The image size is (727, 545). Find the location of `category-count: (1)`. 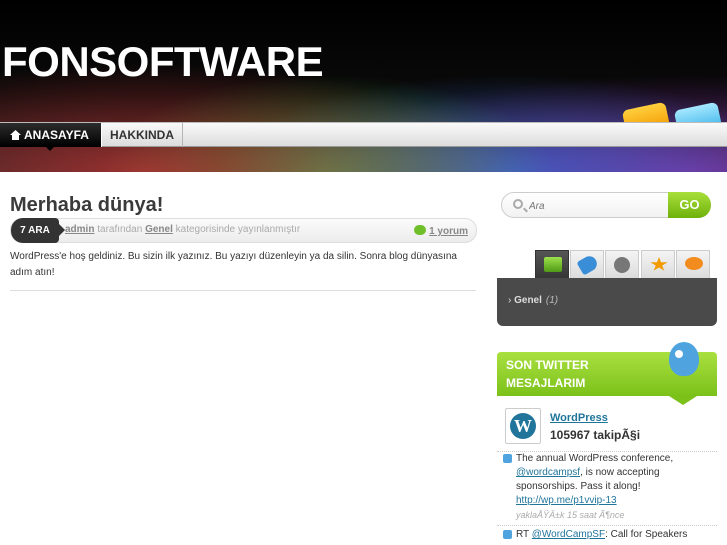

category-count: (1) is located at coordinates (552, 300).